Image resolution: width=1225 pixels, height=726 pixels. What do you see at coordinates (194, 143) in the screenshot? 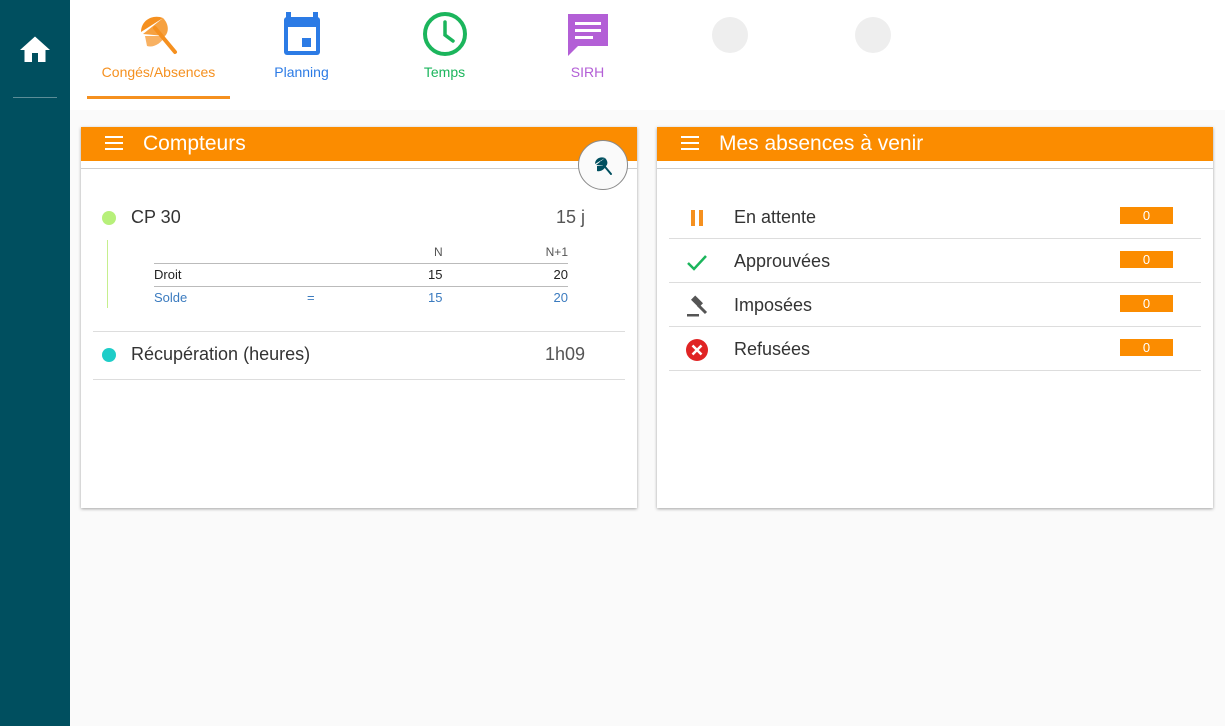
I see `card-title: Compteurs` at bounding box center [194, 143].